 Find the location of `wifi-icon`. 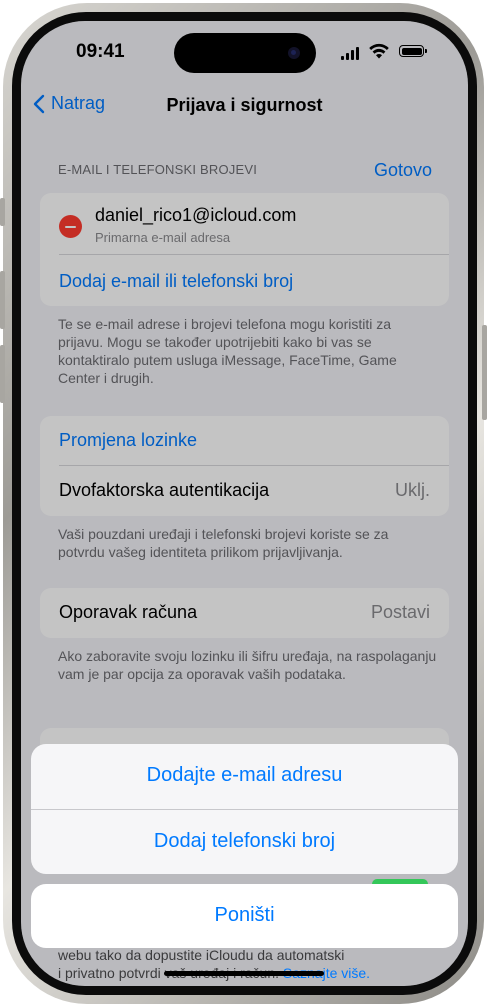

wifi-icon is located at coordinates (379, 51).